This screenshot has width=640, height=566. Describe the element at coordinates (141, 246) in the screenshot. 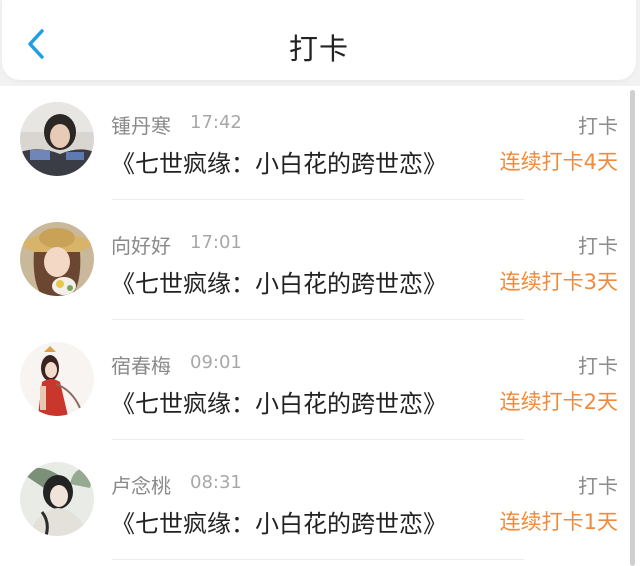

I see `user-name: 向好好` at that location.